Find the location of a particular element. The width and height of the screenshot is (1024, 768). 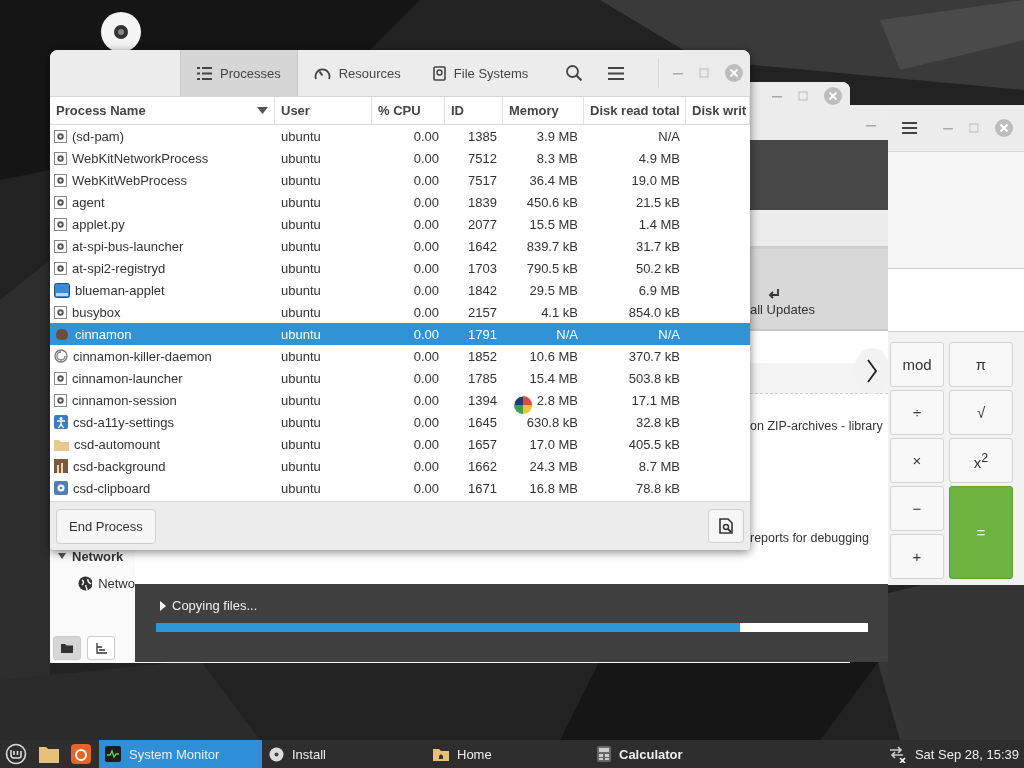

table-cell: 839.7 kB is located at coordinates (552, 246).